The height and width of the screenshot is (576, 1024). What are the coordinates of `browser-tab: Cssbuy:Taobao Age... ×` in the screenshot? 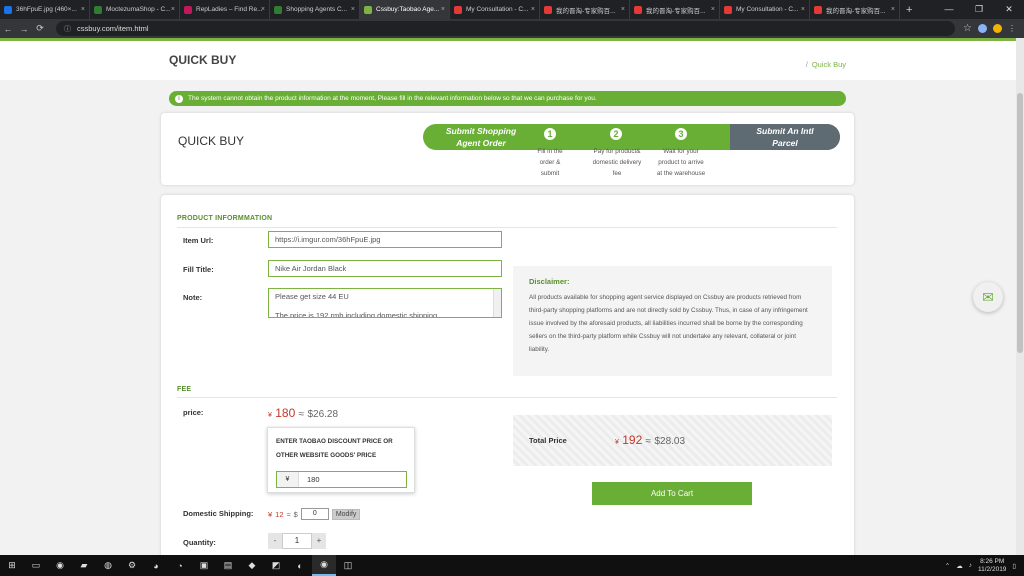 It's located at (405, 9).